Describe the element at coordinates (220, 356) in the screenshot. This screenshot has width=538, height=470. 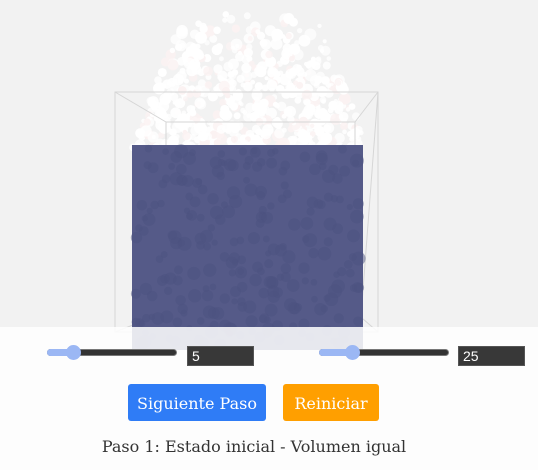
I see `slider-1-value-input: 5` at that location.